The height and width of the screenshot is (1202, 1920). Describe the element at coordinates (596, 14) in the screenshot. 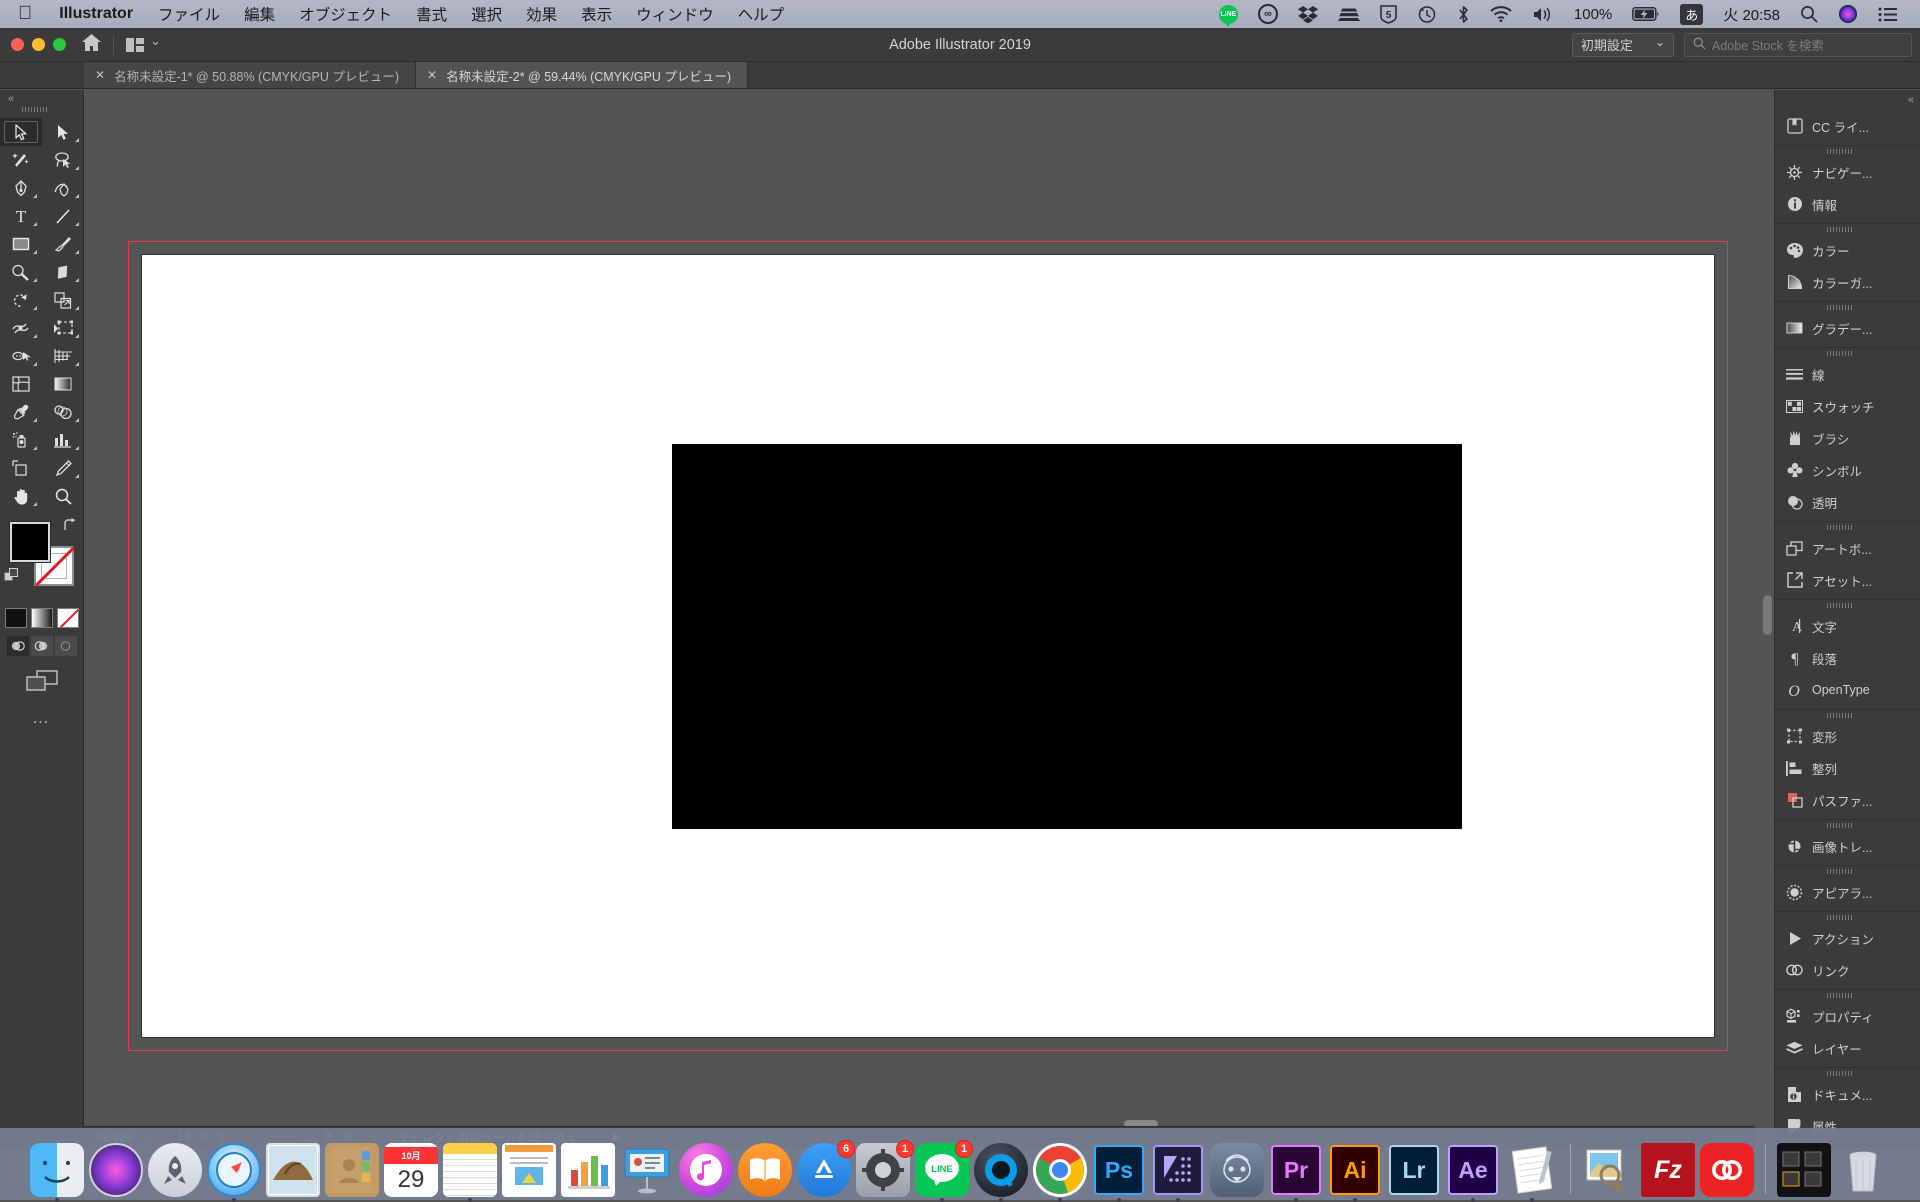

I see `menu-view: 表示` at that location.